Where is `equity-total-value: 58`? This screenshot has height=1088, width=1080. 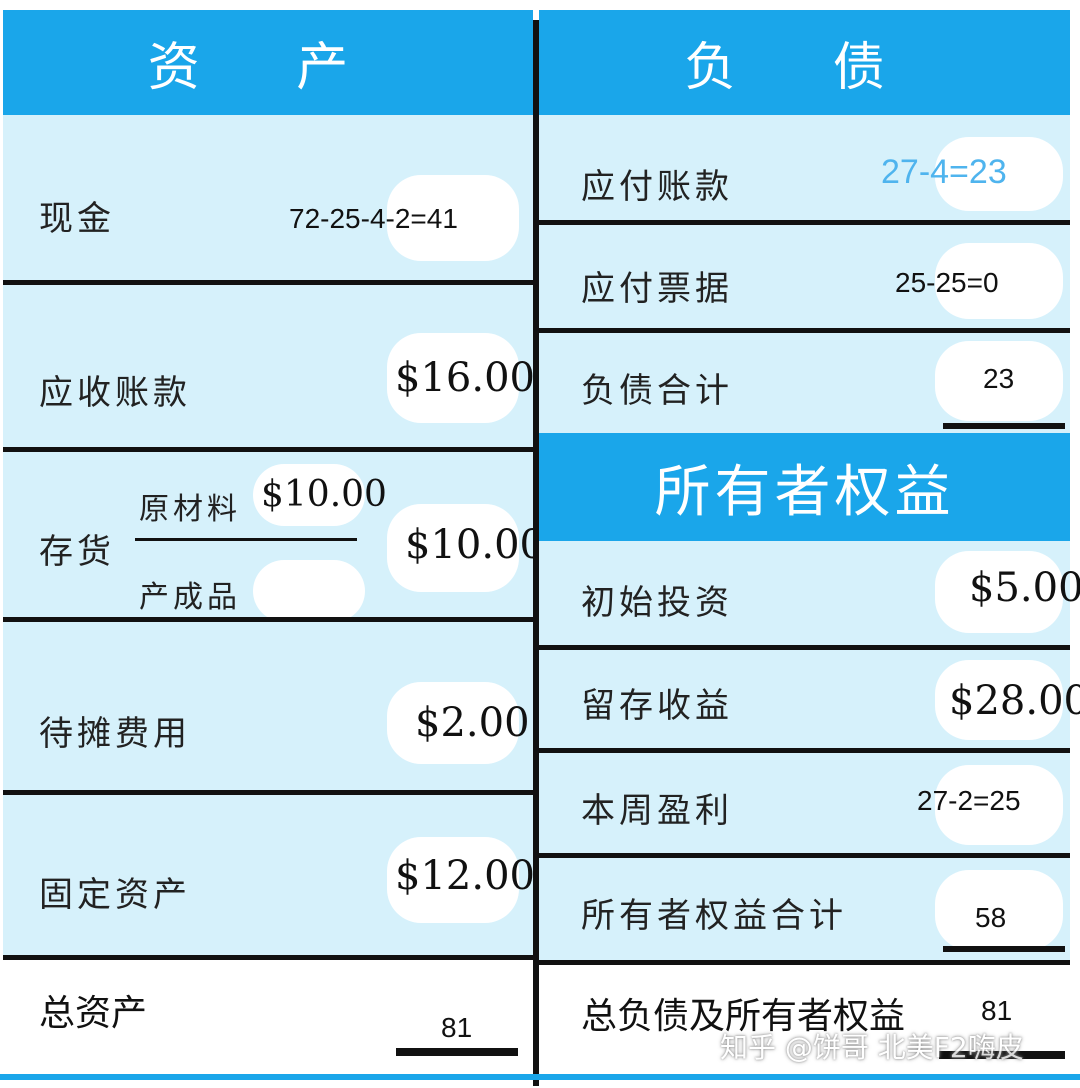 equity-total-value: 58 is located at coordinates (991, 917).